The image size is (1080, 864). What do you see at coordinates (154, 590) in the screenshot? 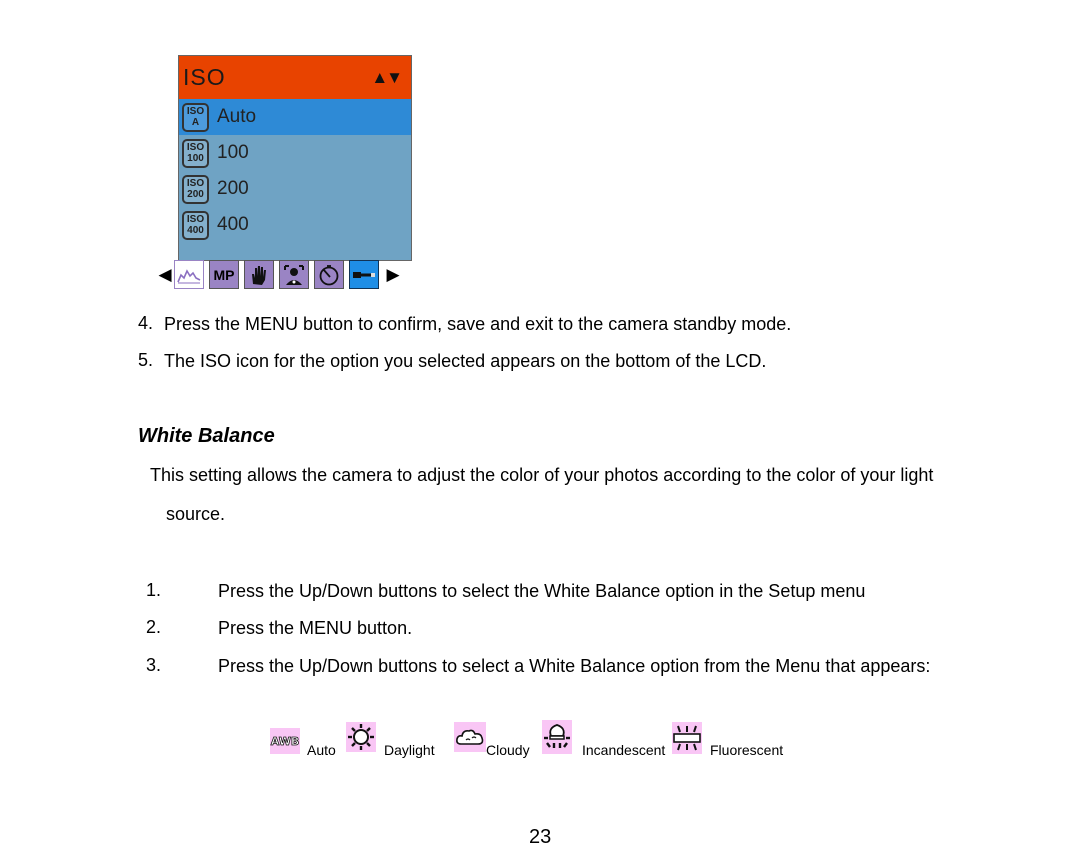
I see `step-number: 1.` at bounding box center [154, 590].